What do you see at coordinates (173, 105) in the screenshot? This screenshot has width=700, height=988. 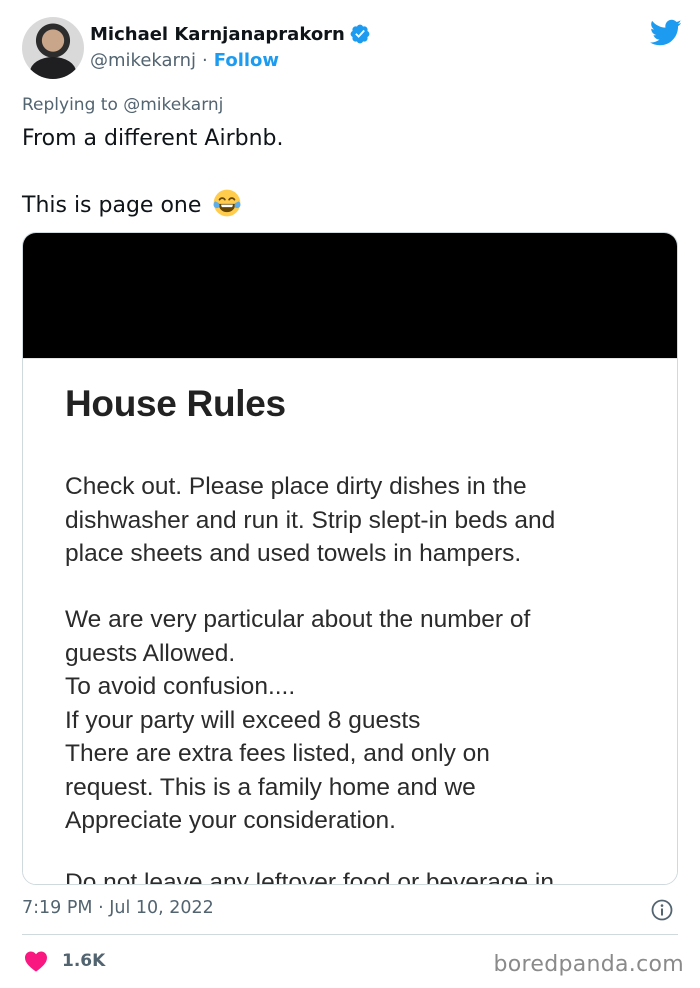 I see `reply-mention-link: @mikekarnj` at bounding box center [173, 105].